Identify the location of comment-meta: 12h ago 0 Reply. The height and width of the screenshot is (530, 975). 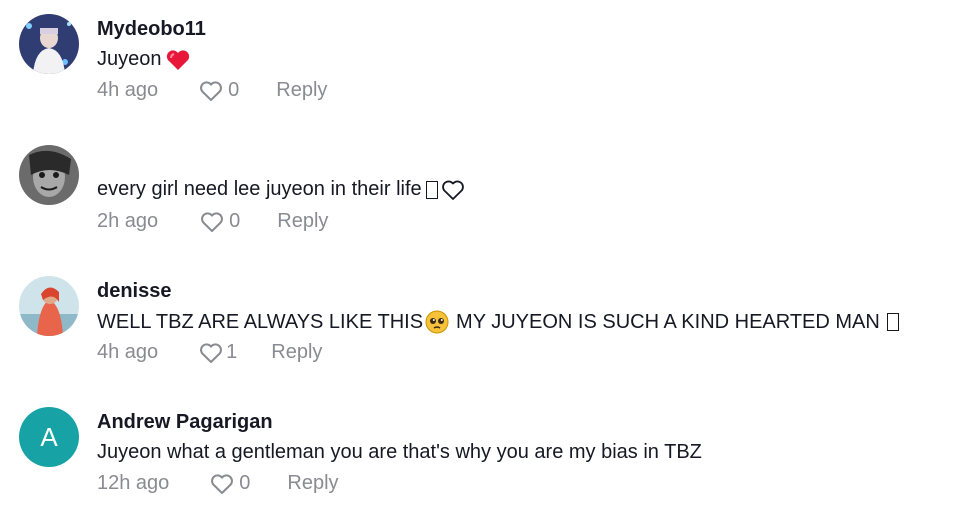
(218, 483).